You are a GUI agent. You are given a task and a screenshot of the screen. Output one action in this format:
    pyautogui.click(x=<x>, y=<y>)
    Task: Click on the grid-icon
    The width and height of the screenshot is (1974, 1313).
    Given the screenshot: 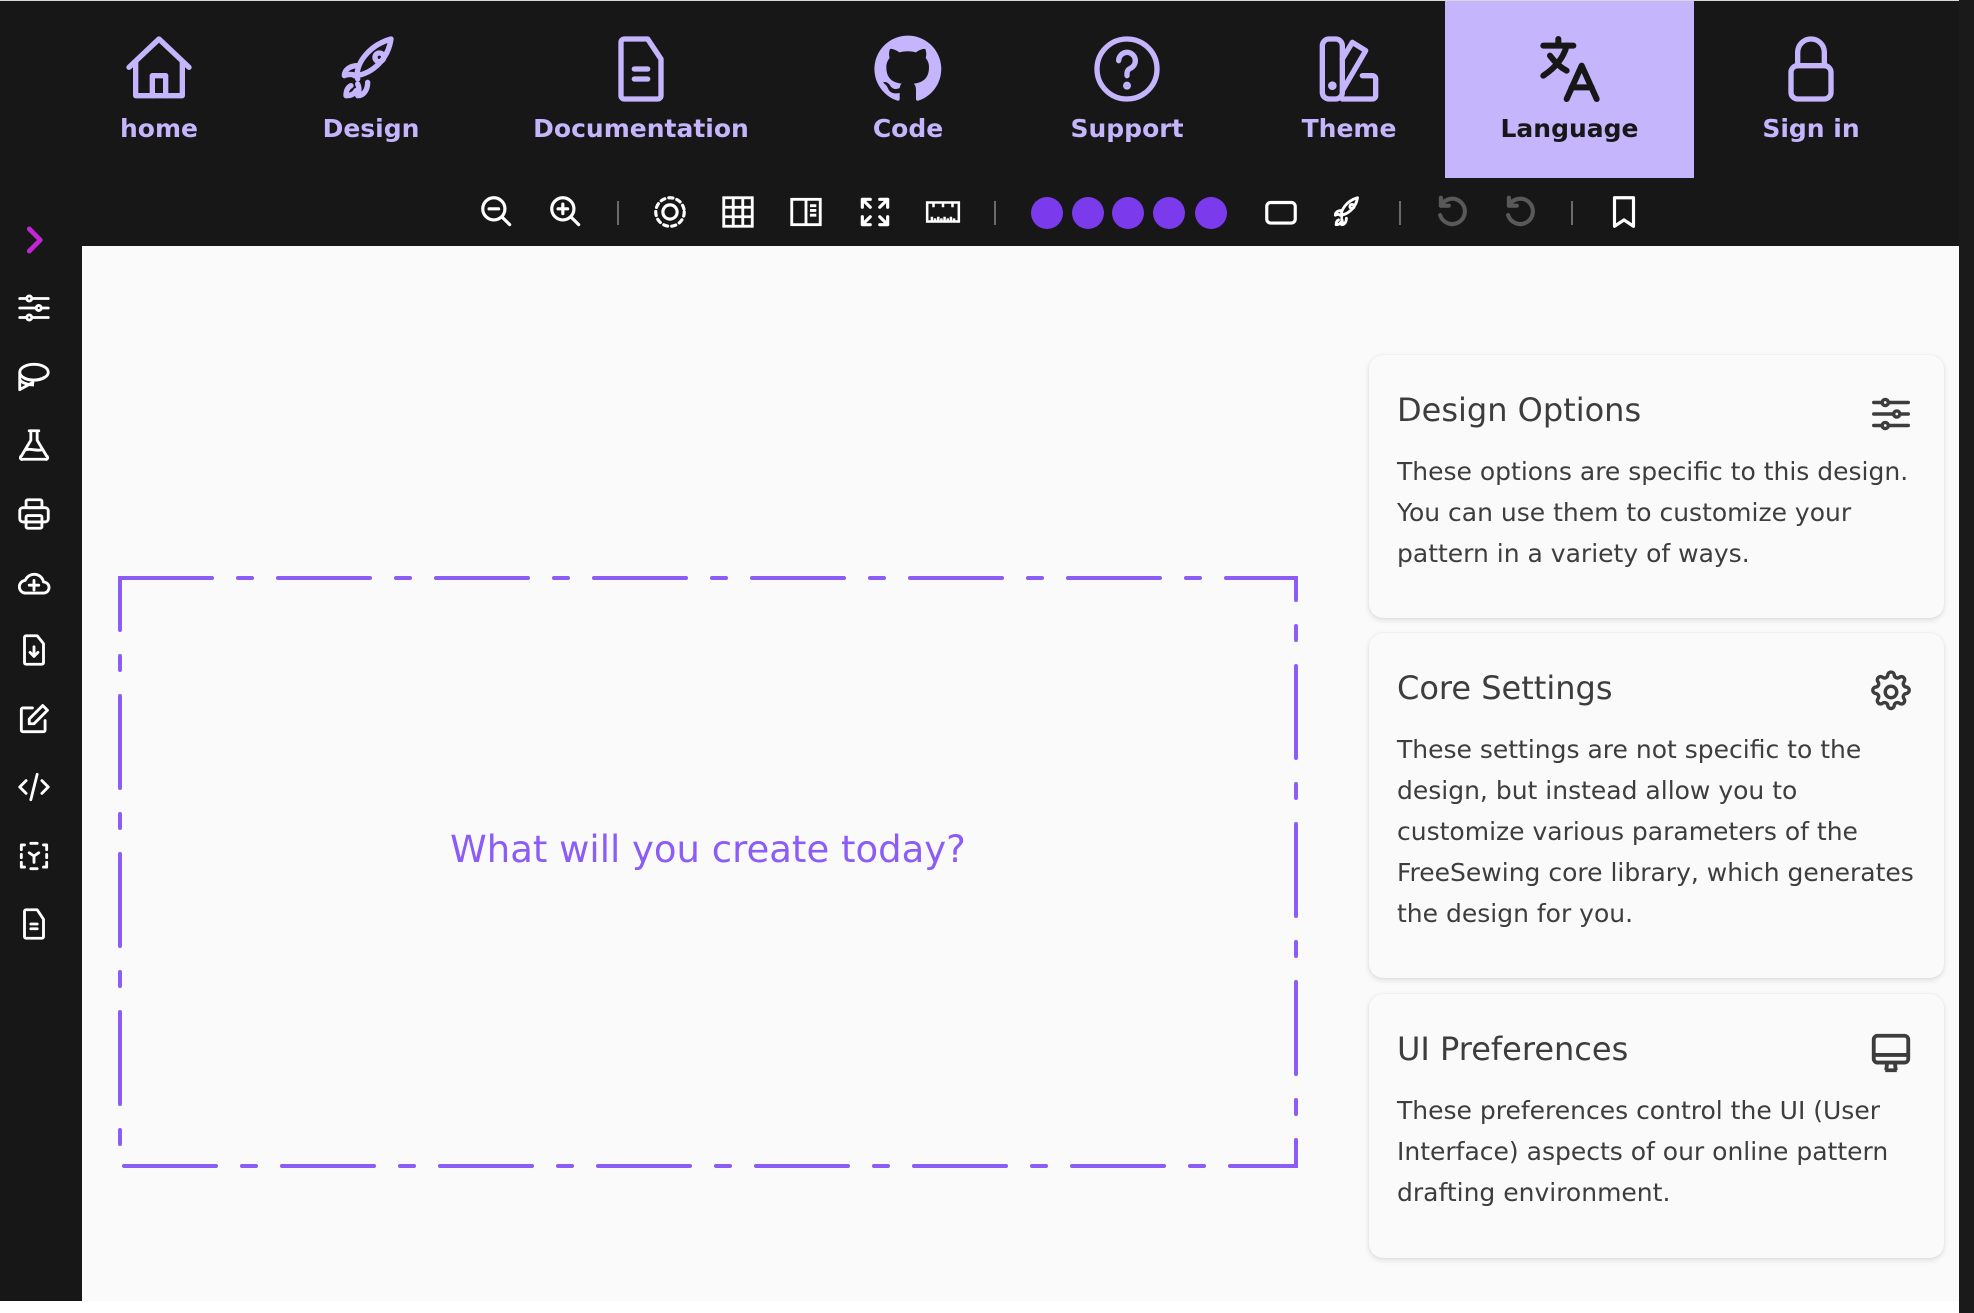 What is the action you would take?
    pyautogui.click(x=738, y=212)
    